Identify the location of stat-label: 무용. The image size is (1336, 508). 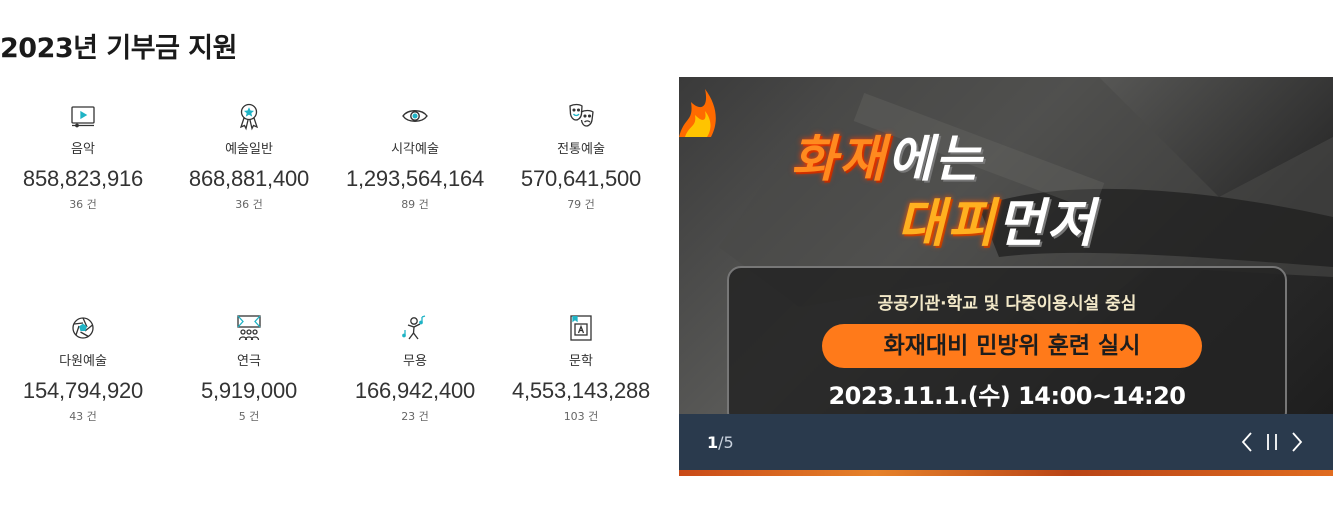
(415, 361).